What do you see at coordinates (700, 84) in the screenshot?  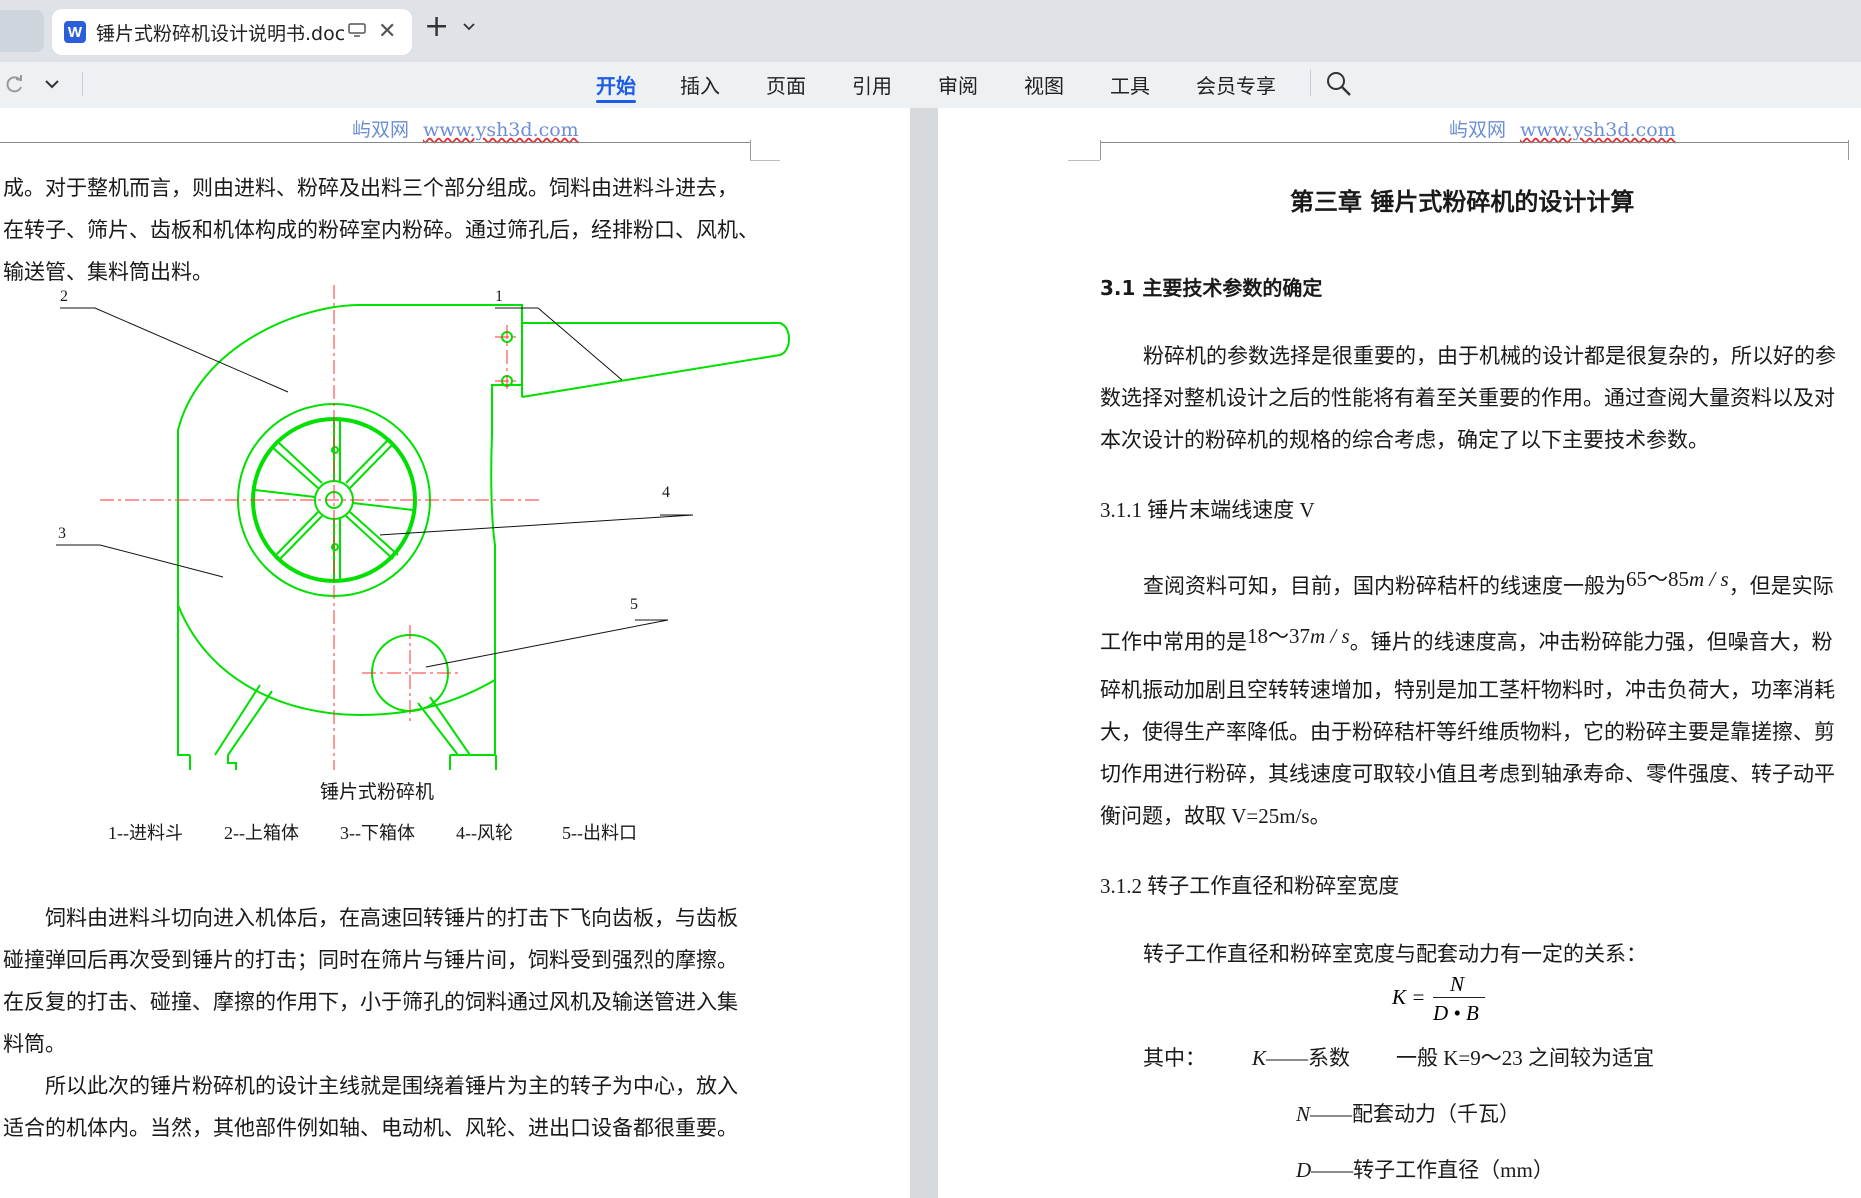 I see `menu-insert: 插入` at bounding box center [700, 84].